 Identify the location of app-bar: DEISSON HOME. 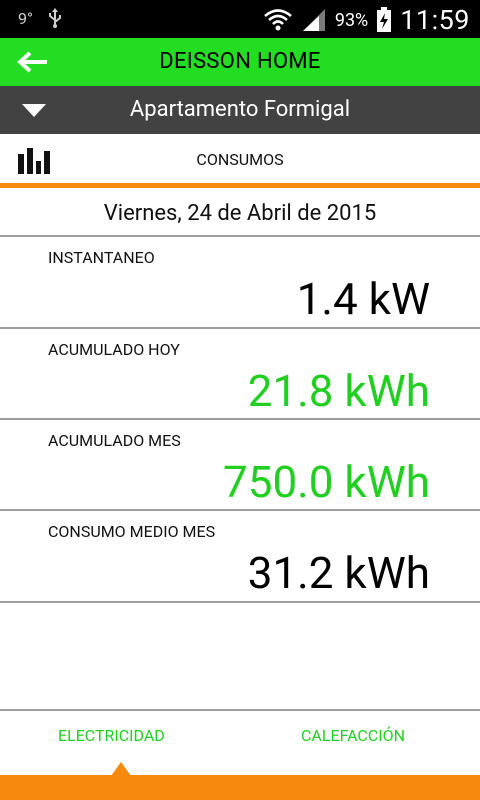
(240, 62).